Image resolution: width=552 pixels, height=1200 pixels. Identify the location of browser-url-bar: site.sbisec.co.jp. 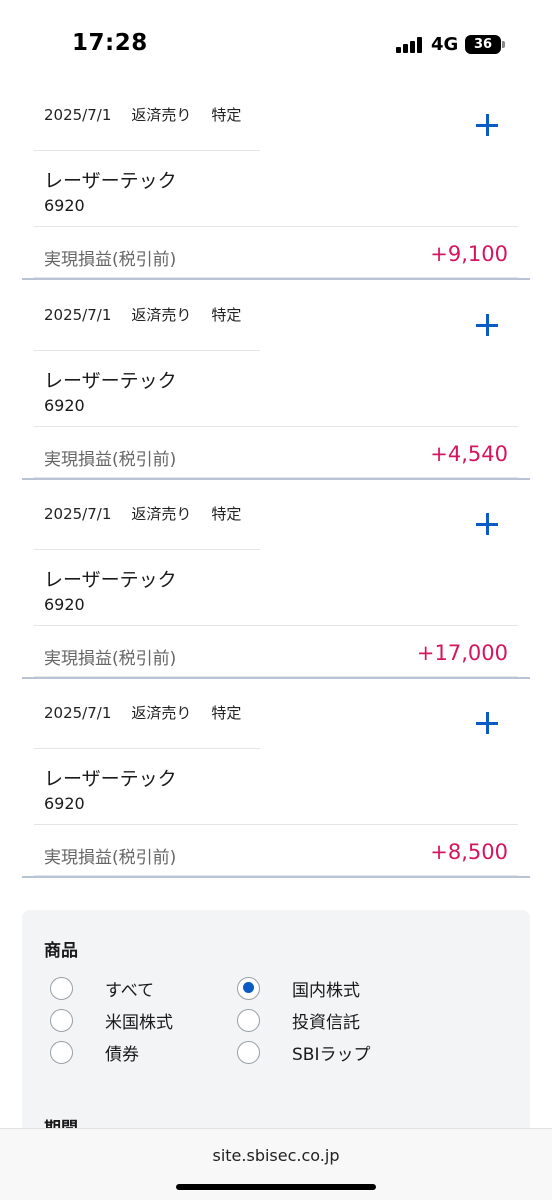
(276, 1164).